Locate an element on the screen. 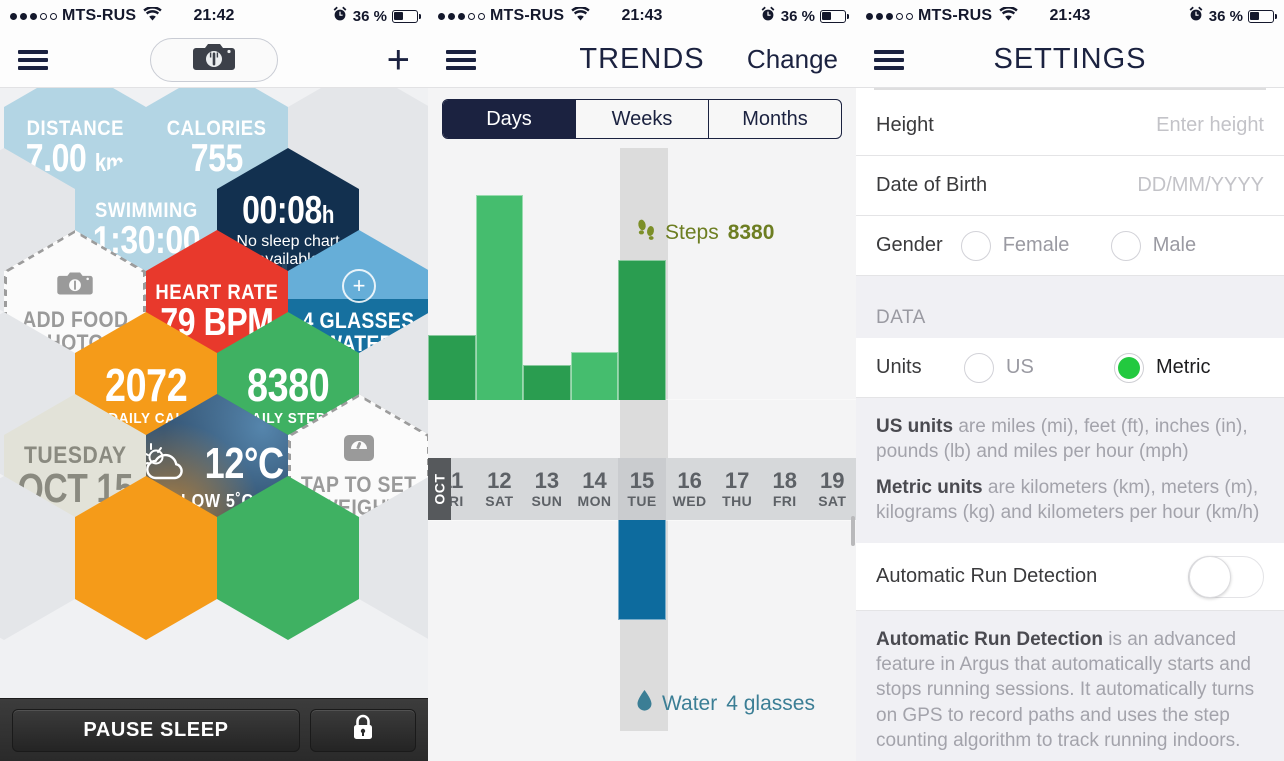  settings-row-gender: Gender Female Male is located at coordinates (1070, 246).